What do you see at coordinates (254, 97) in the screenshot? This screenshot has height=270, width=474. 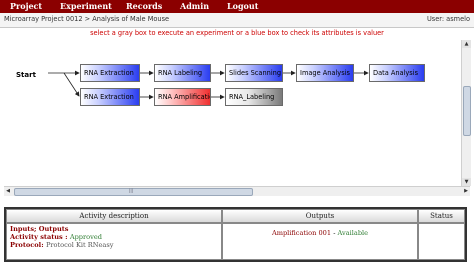 I see `node-rna-labeling-2: RNA_Labeling` at bounding box center [254, 97].